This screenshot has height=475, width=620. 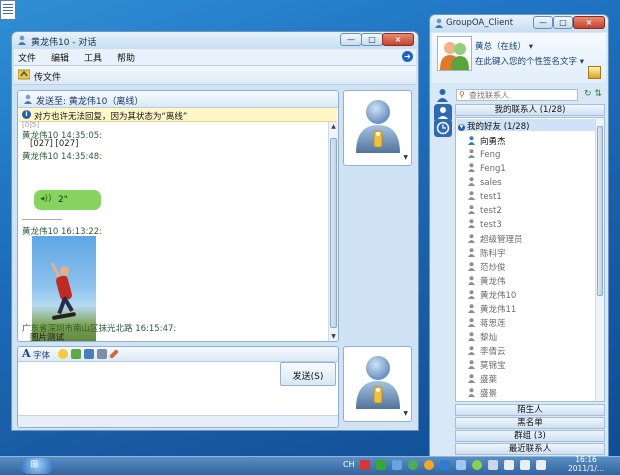 I want to click on contact-scrollbar, so click(x=599, y=259).